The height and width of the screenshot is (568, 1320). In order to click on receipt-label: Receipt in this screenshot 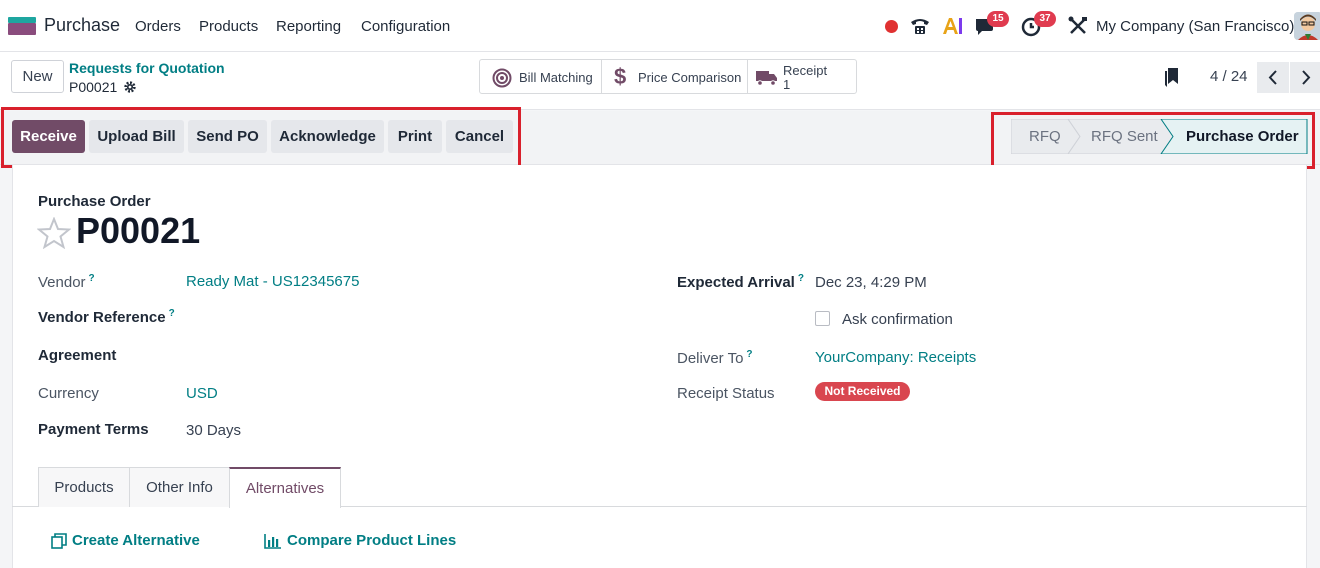, I will do `click(805, 70)`.